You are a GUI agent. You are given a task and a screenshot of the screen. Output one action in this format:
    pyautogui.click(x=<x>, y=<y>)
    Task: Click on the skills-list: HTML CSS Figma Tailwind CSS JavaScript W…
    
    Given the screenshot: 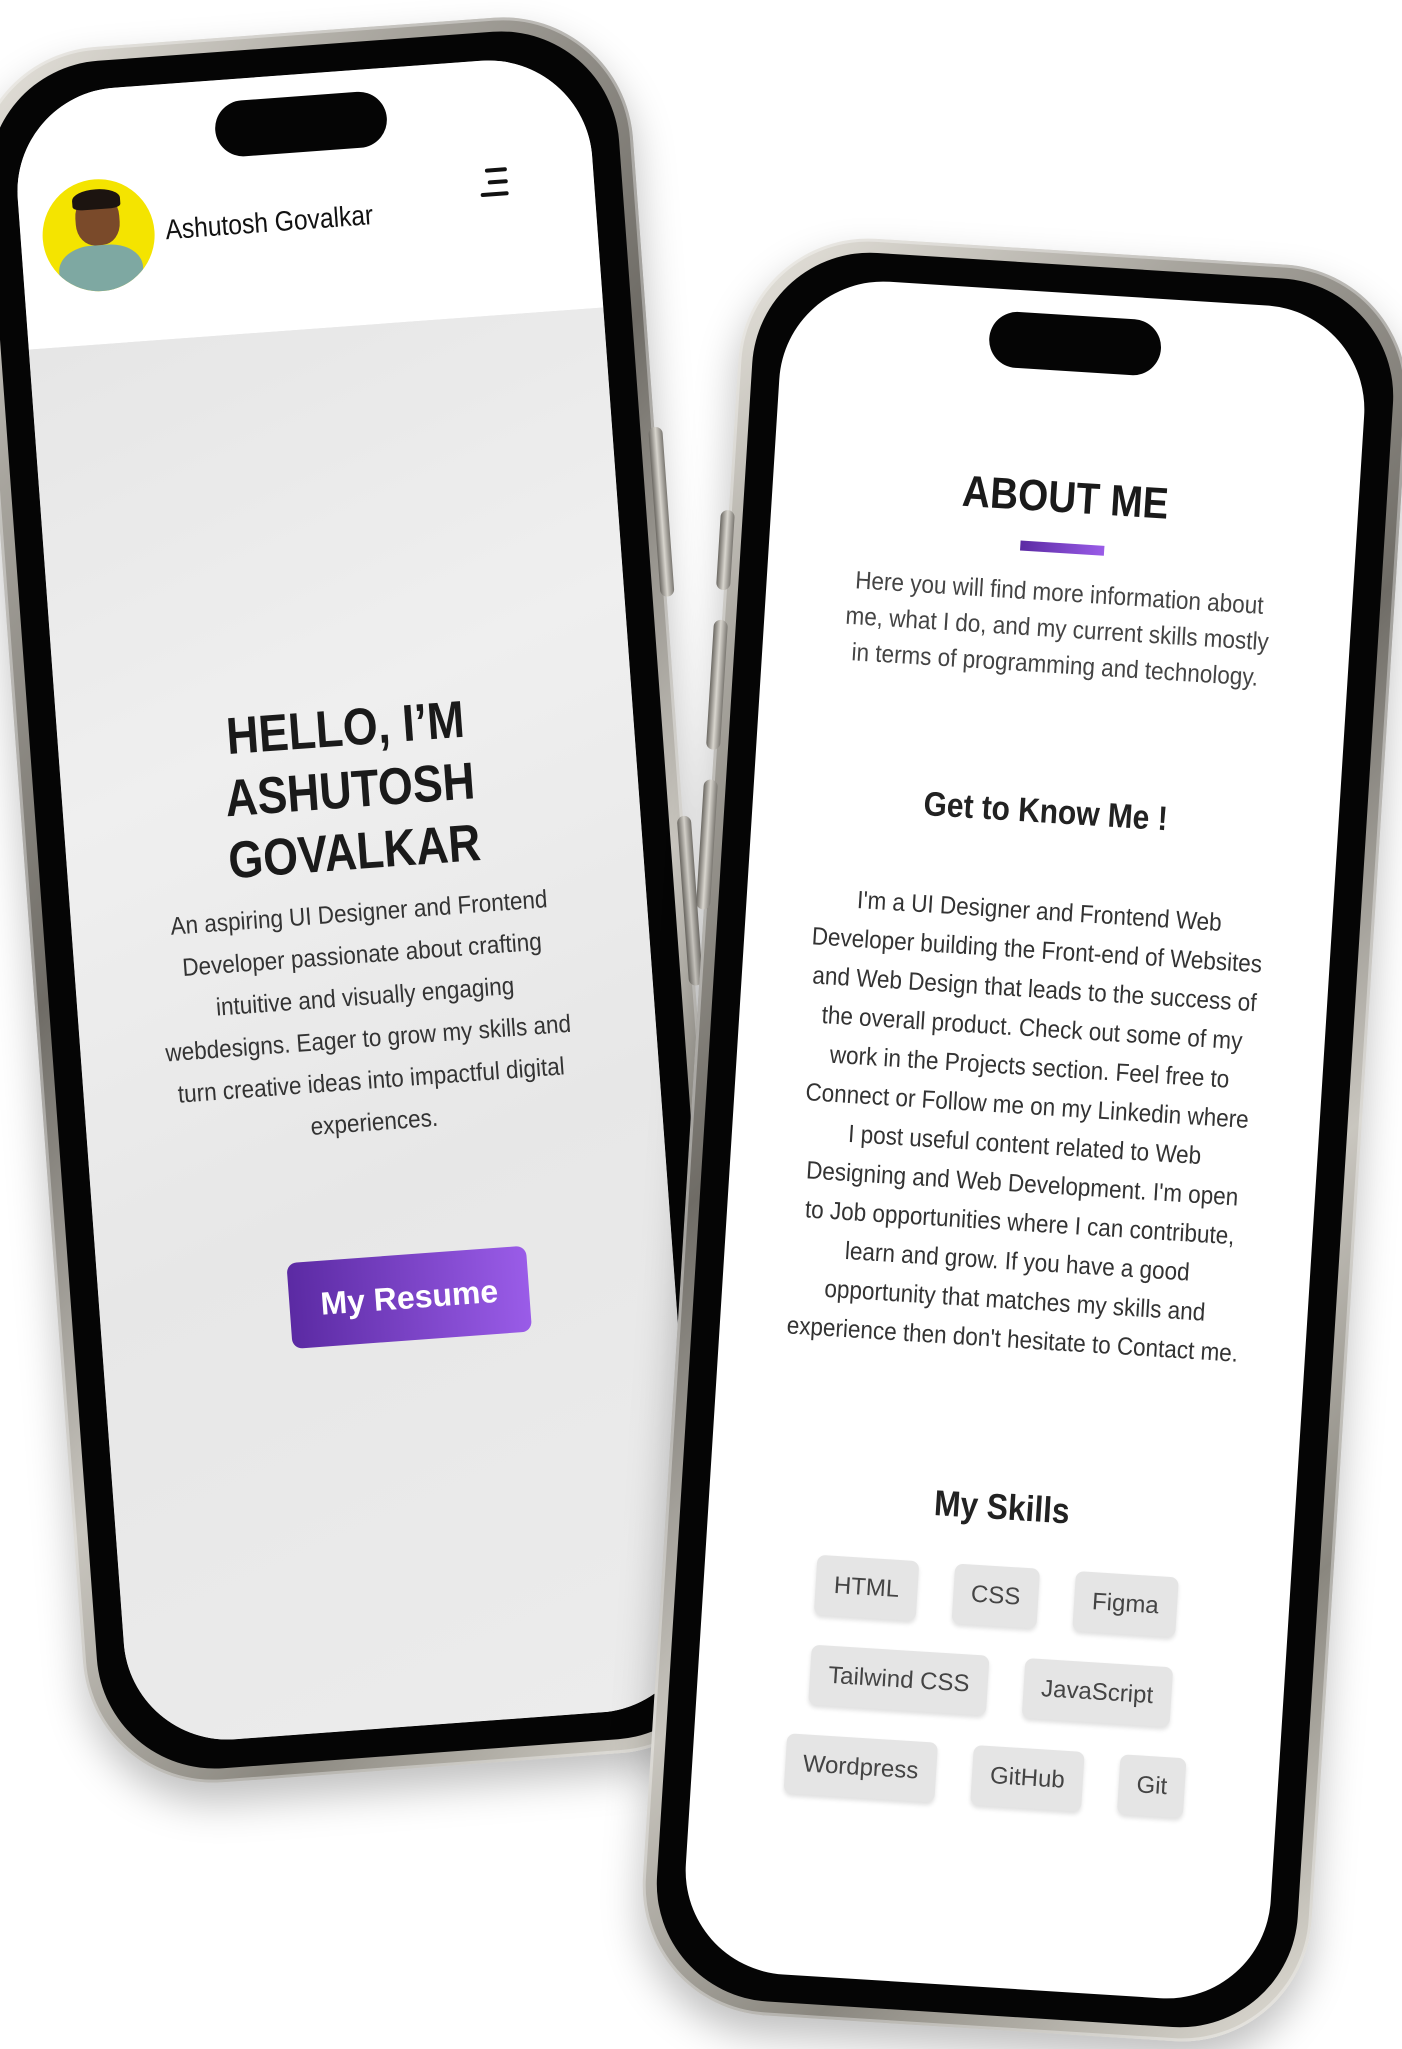 What is the action you would take?
    pyautogui.click(x=991, y=1686)
    